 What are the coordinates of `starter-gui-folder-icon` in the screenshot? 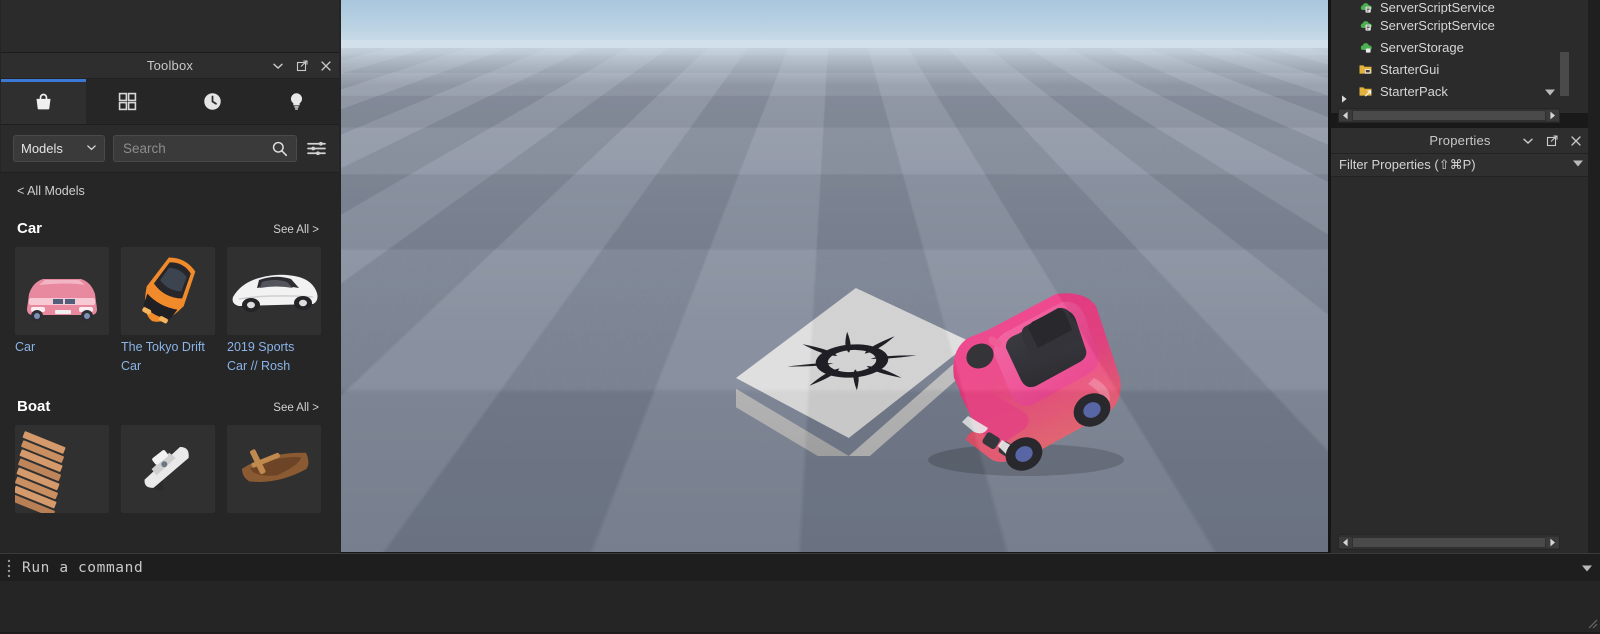 It's located at (1365, 69).